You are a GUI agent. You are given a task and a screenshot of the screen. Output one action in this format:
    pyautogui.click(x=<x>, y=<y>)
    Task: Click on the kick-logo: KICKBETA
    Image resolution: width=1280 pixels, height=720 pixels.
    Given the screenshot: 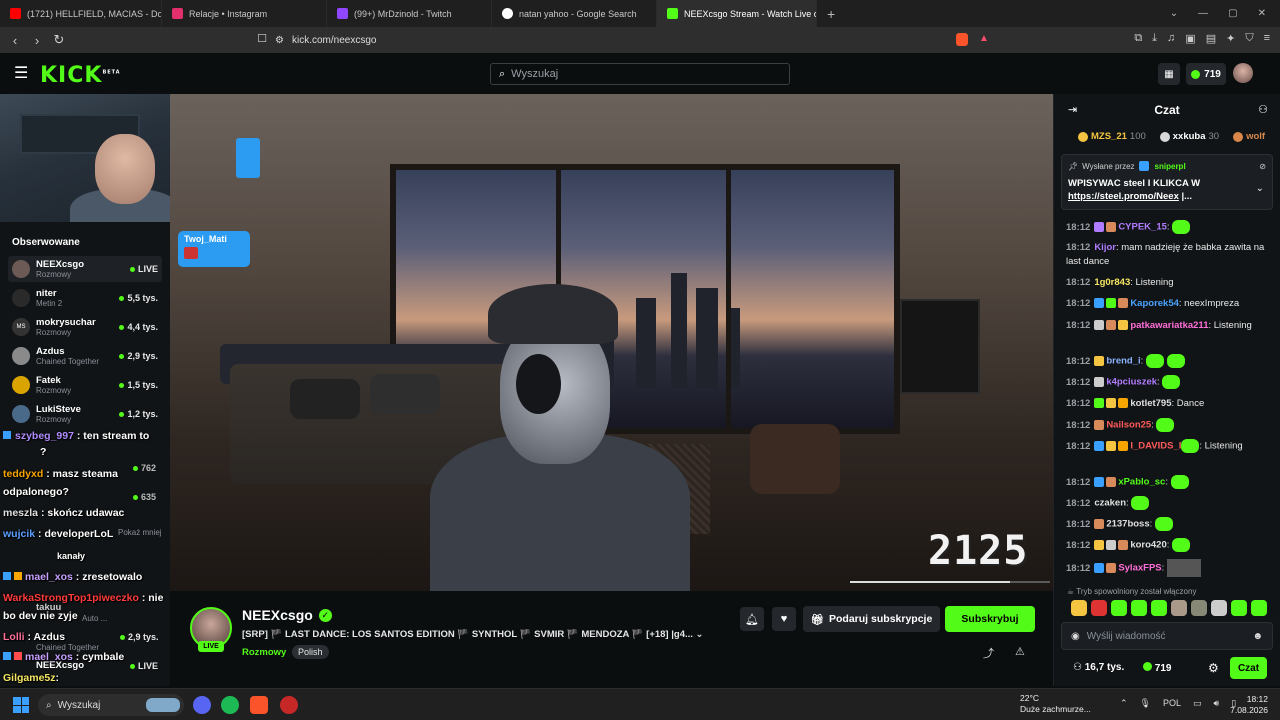 What is the action you would take?
    pyautogui.click(x=80, y=75)
    